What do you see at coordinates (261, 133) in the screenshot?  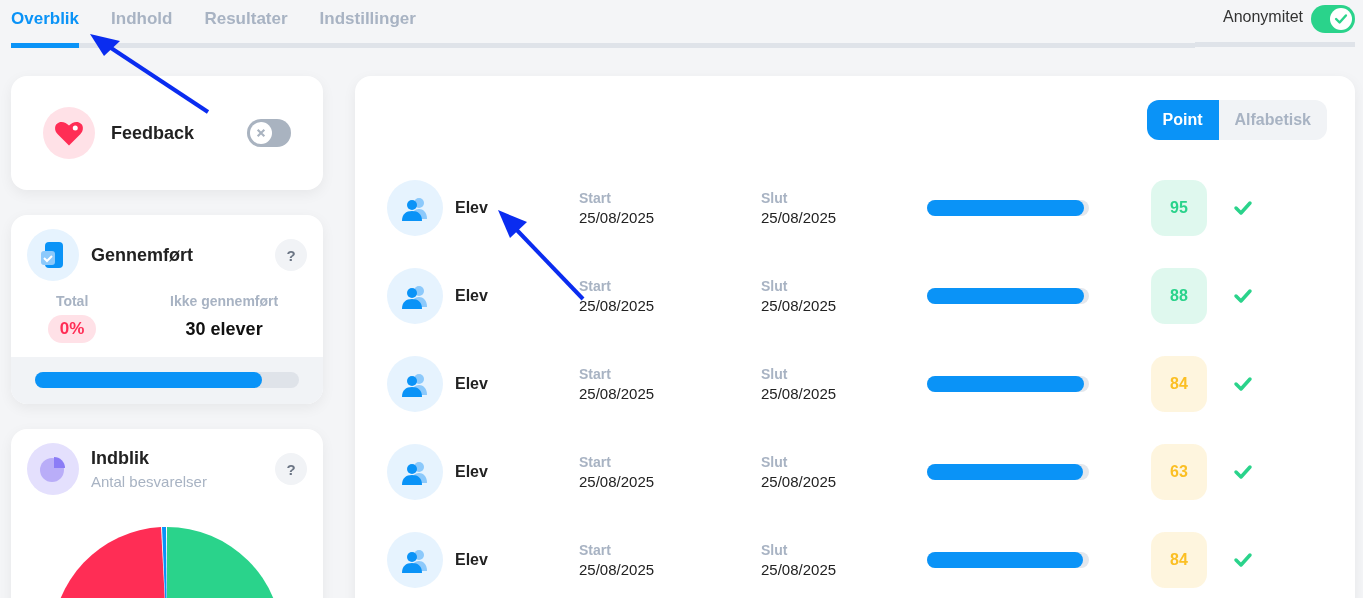 I see `close-icon` at bounding box center [261, 133].